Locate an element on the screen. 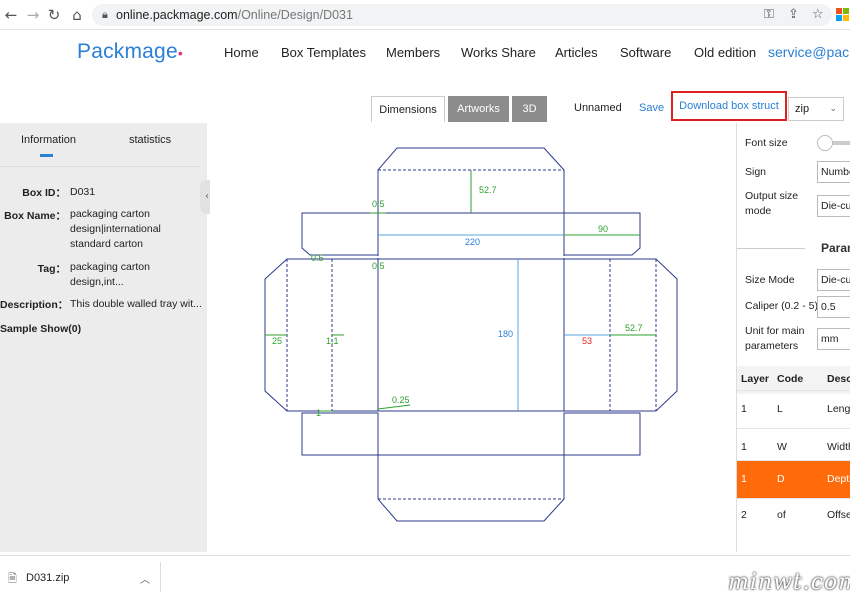  site-logo: Packmage• is located at coordinates (130, 52).